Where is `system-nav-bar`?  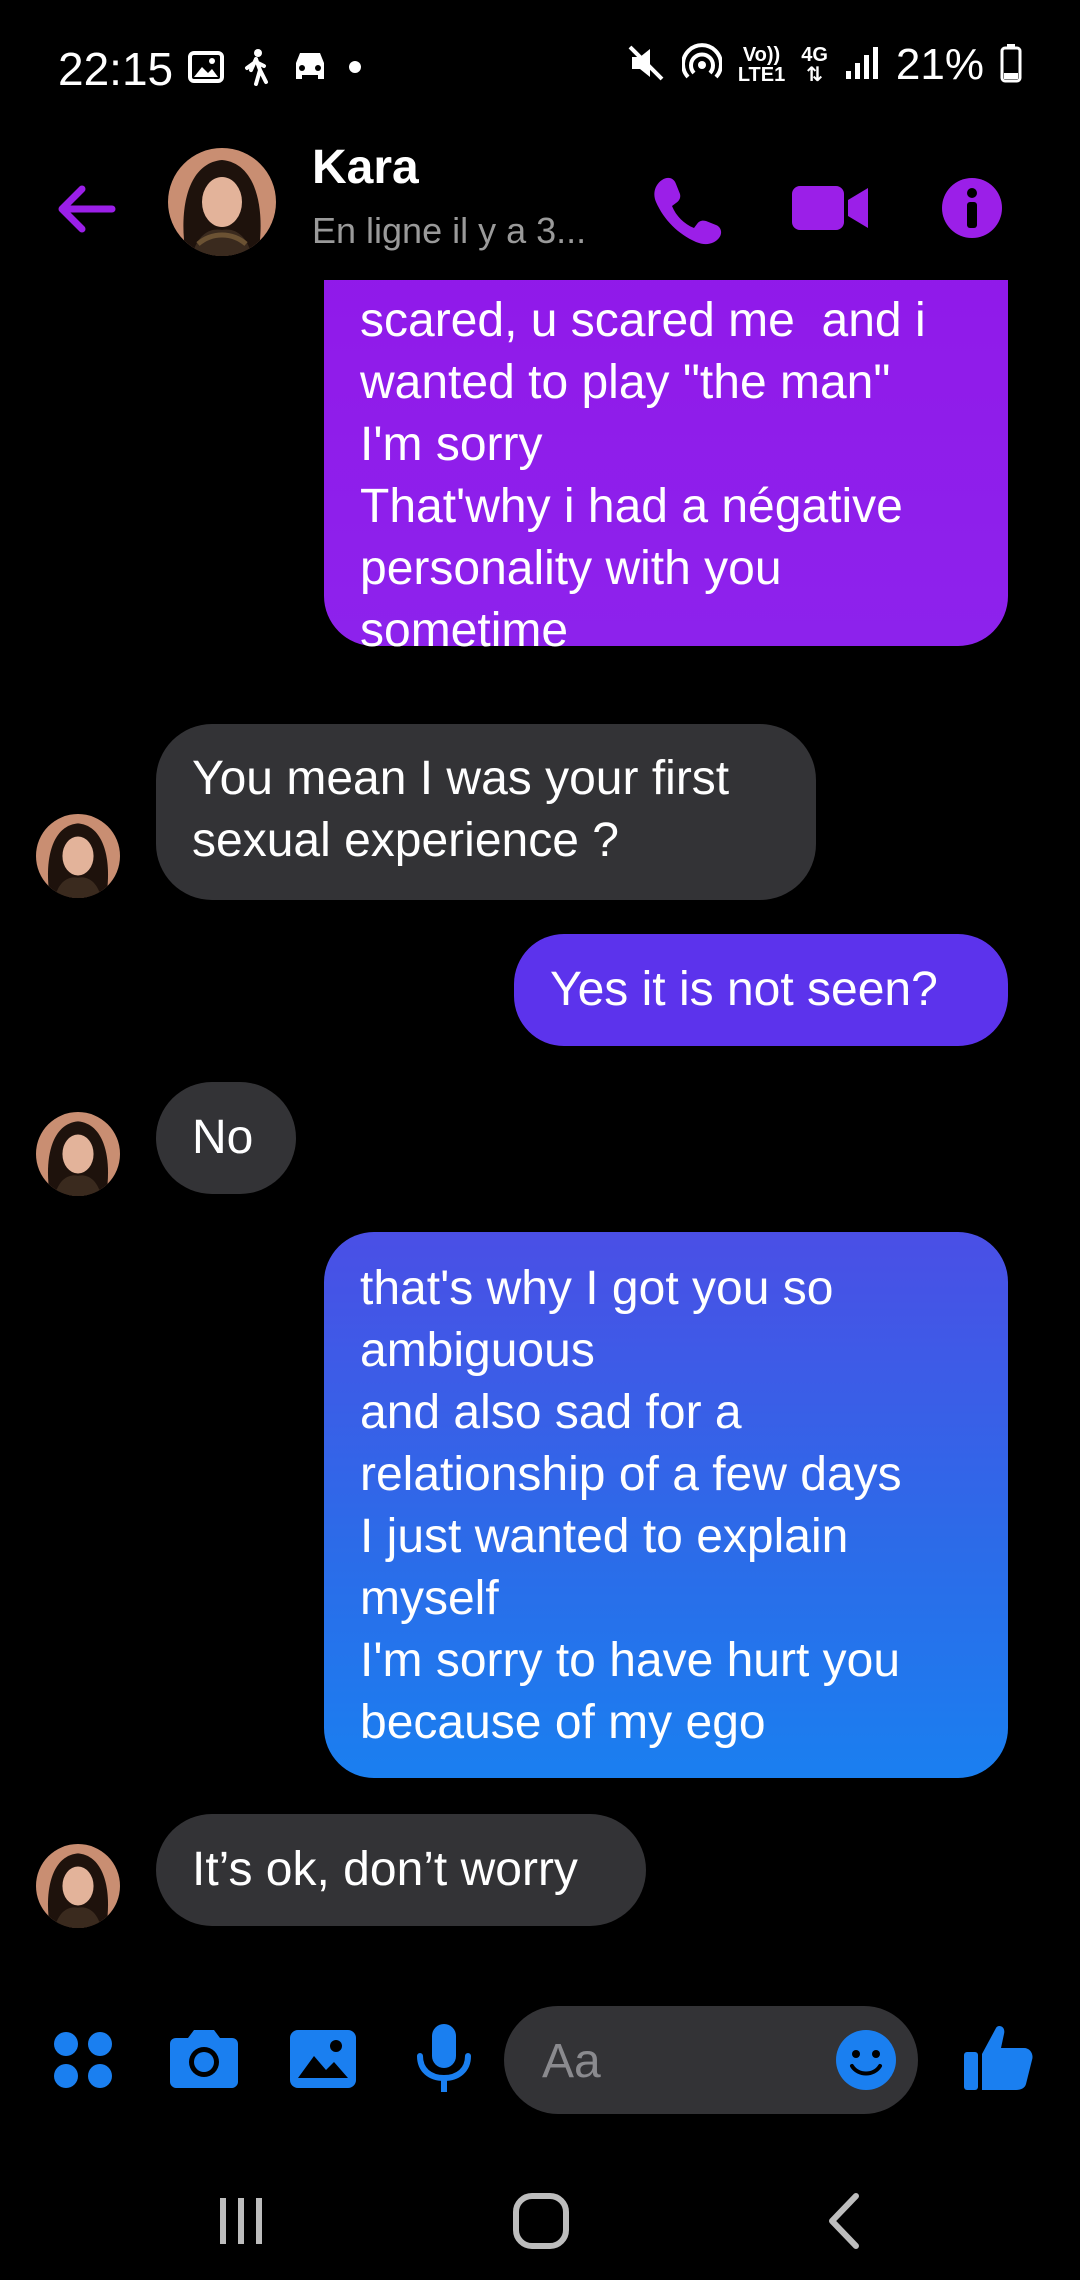 system-nav-bar is located at coordinates (540, 2215).